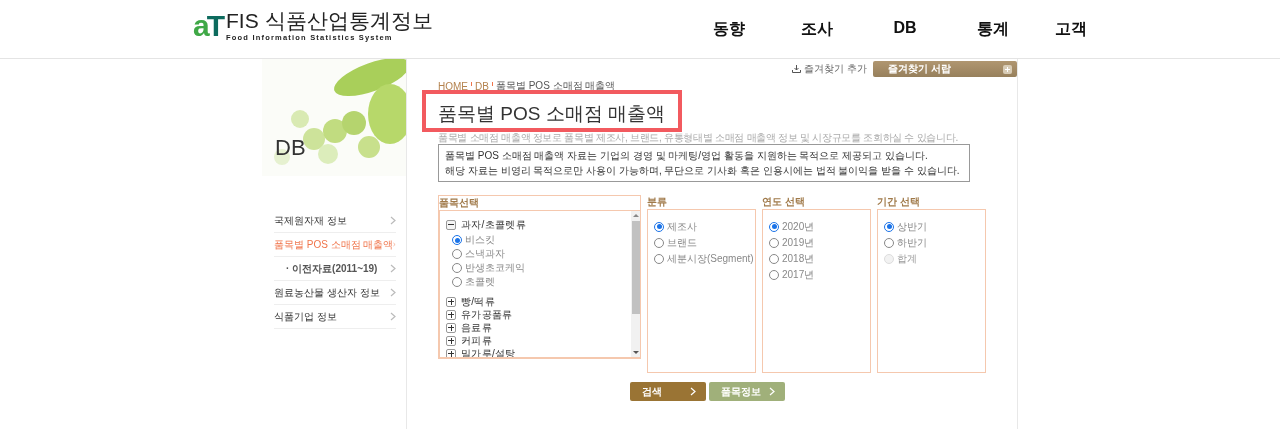 The image size is (1280, 429). I want to click on add-bookmark-link: 즐겨찾기 추가, so click(829, 69).